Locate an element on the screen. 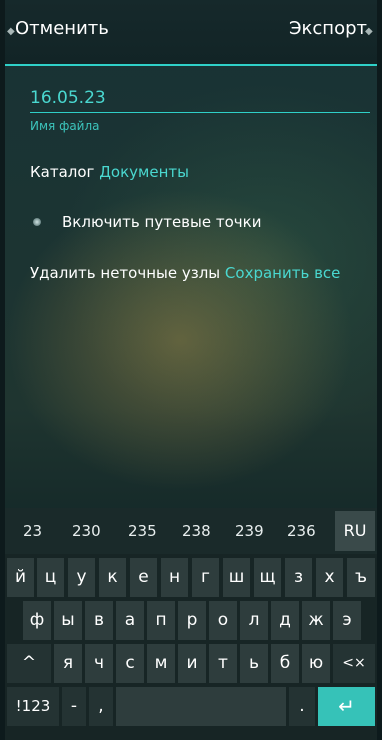  suggestion-item: 23 is located at coordinates (32, 531).